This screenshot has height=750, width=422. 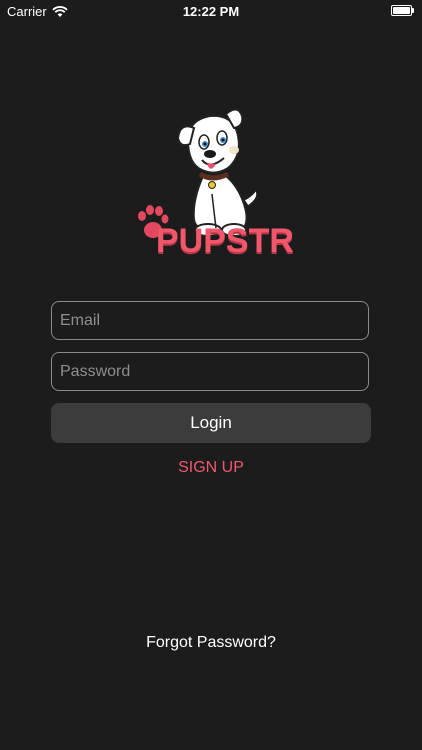 I want to click on battery-icon, so click(x=402, y=10).